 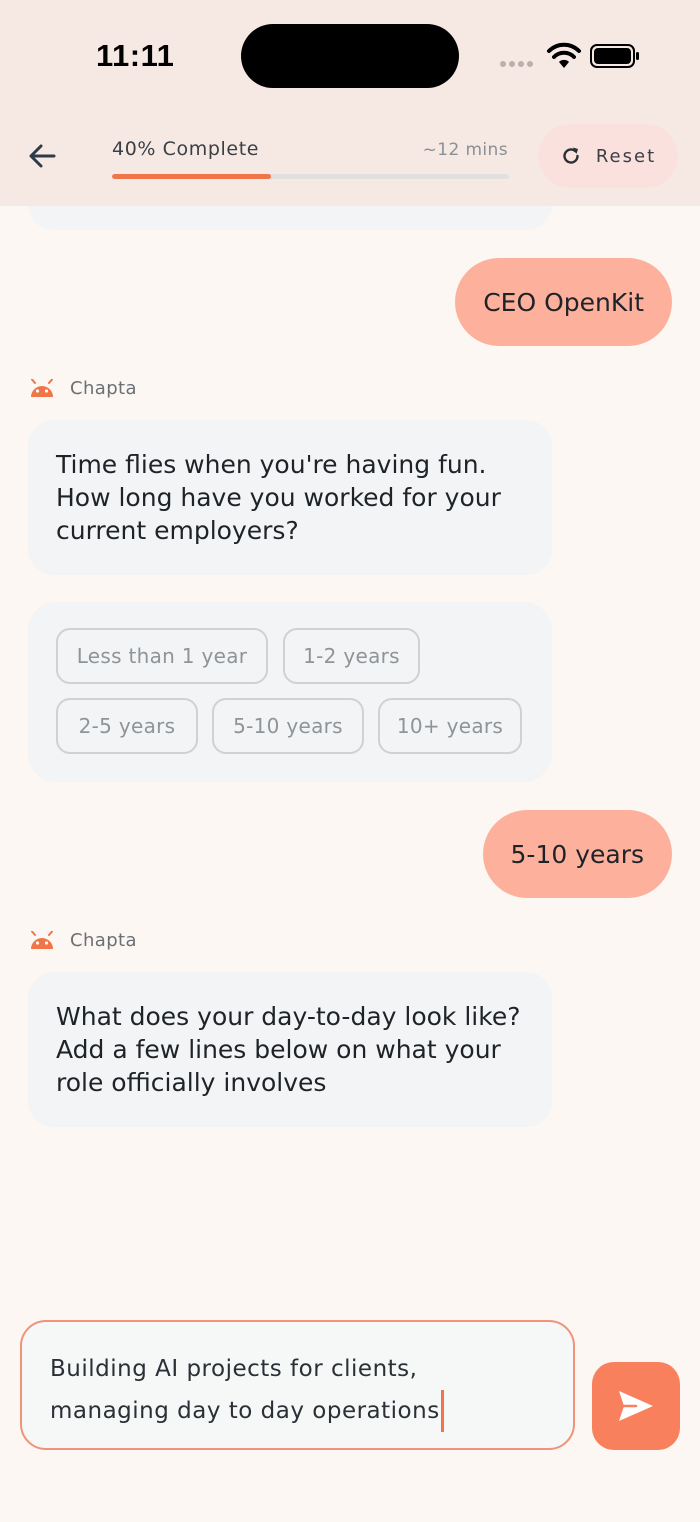 What do you see at coordinates (577, 854) in the screenshot?
I see `user-message: 5-10 years` at bounding box center [577, 854].